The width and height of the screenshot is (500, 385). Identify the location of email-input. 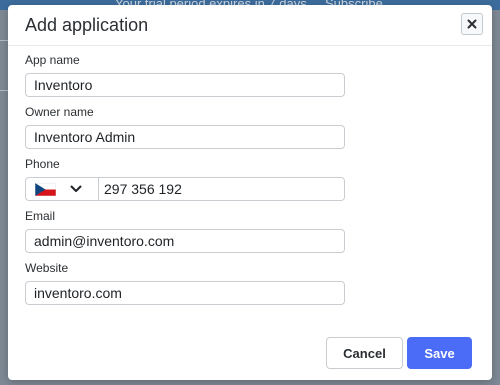
(185, 241).